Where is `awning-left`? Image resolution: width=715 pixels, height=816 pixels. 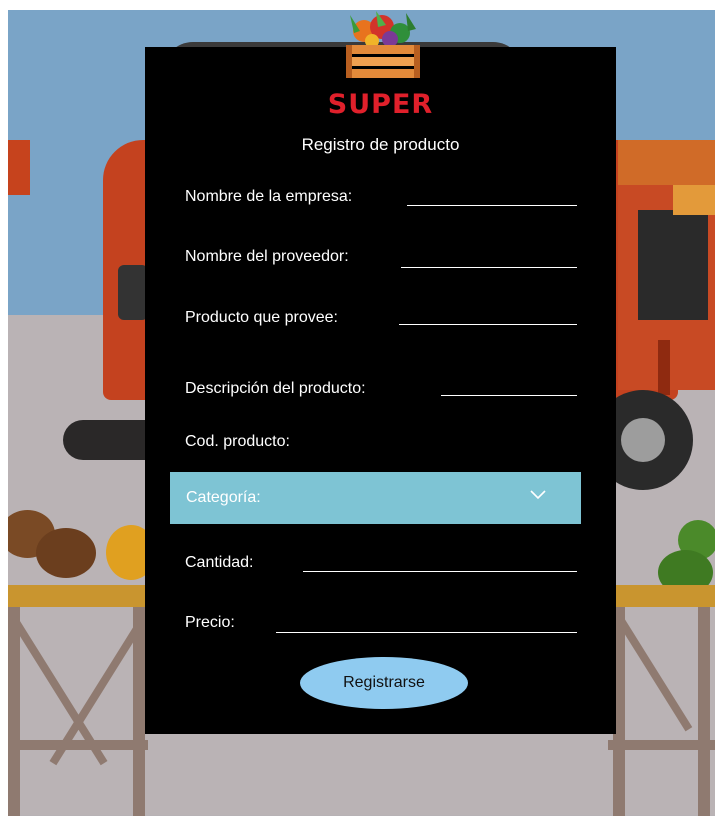
awning-left is located at coordinates (19, 167).